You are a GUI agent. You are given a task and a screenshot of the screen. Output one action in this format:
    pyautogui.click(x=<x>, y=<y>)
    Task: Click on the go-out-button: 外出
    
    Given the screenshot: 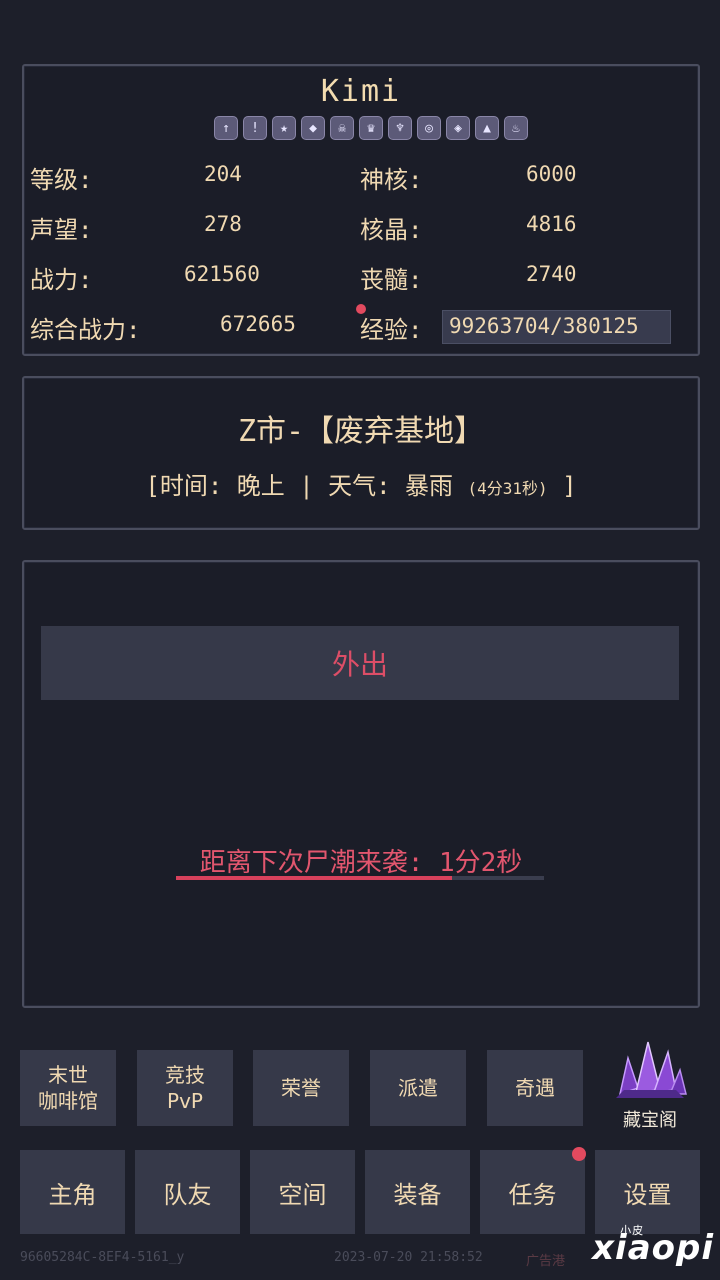 What is the action you would take?
    pyautogui.click(x=360, y=663)
    